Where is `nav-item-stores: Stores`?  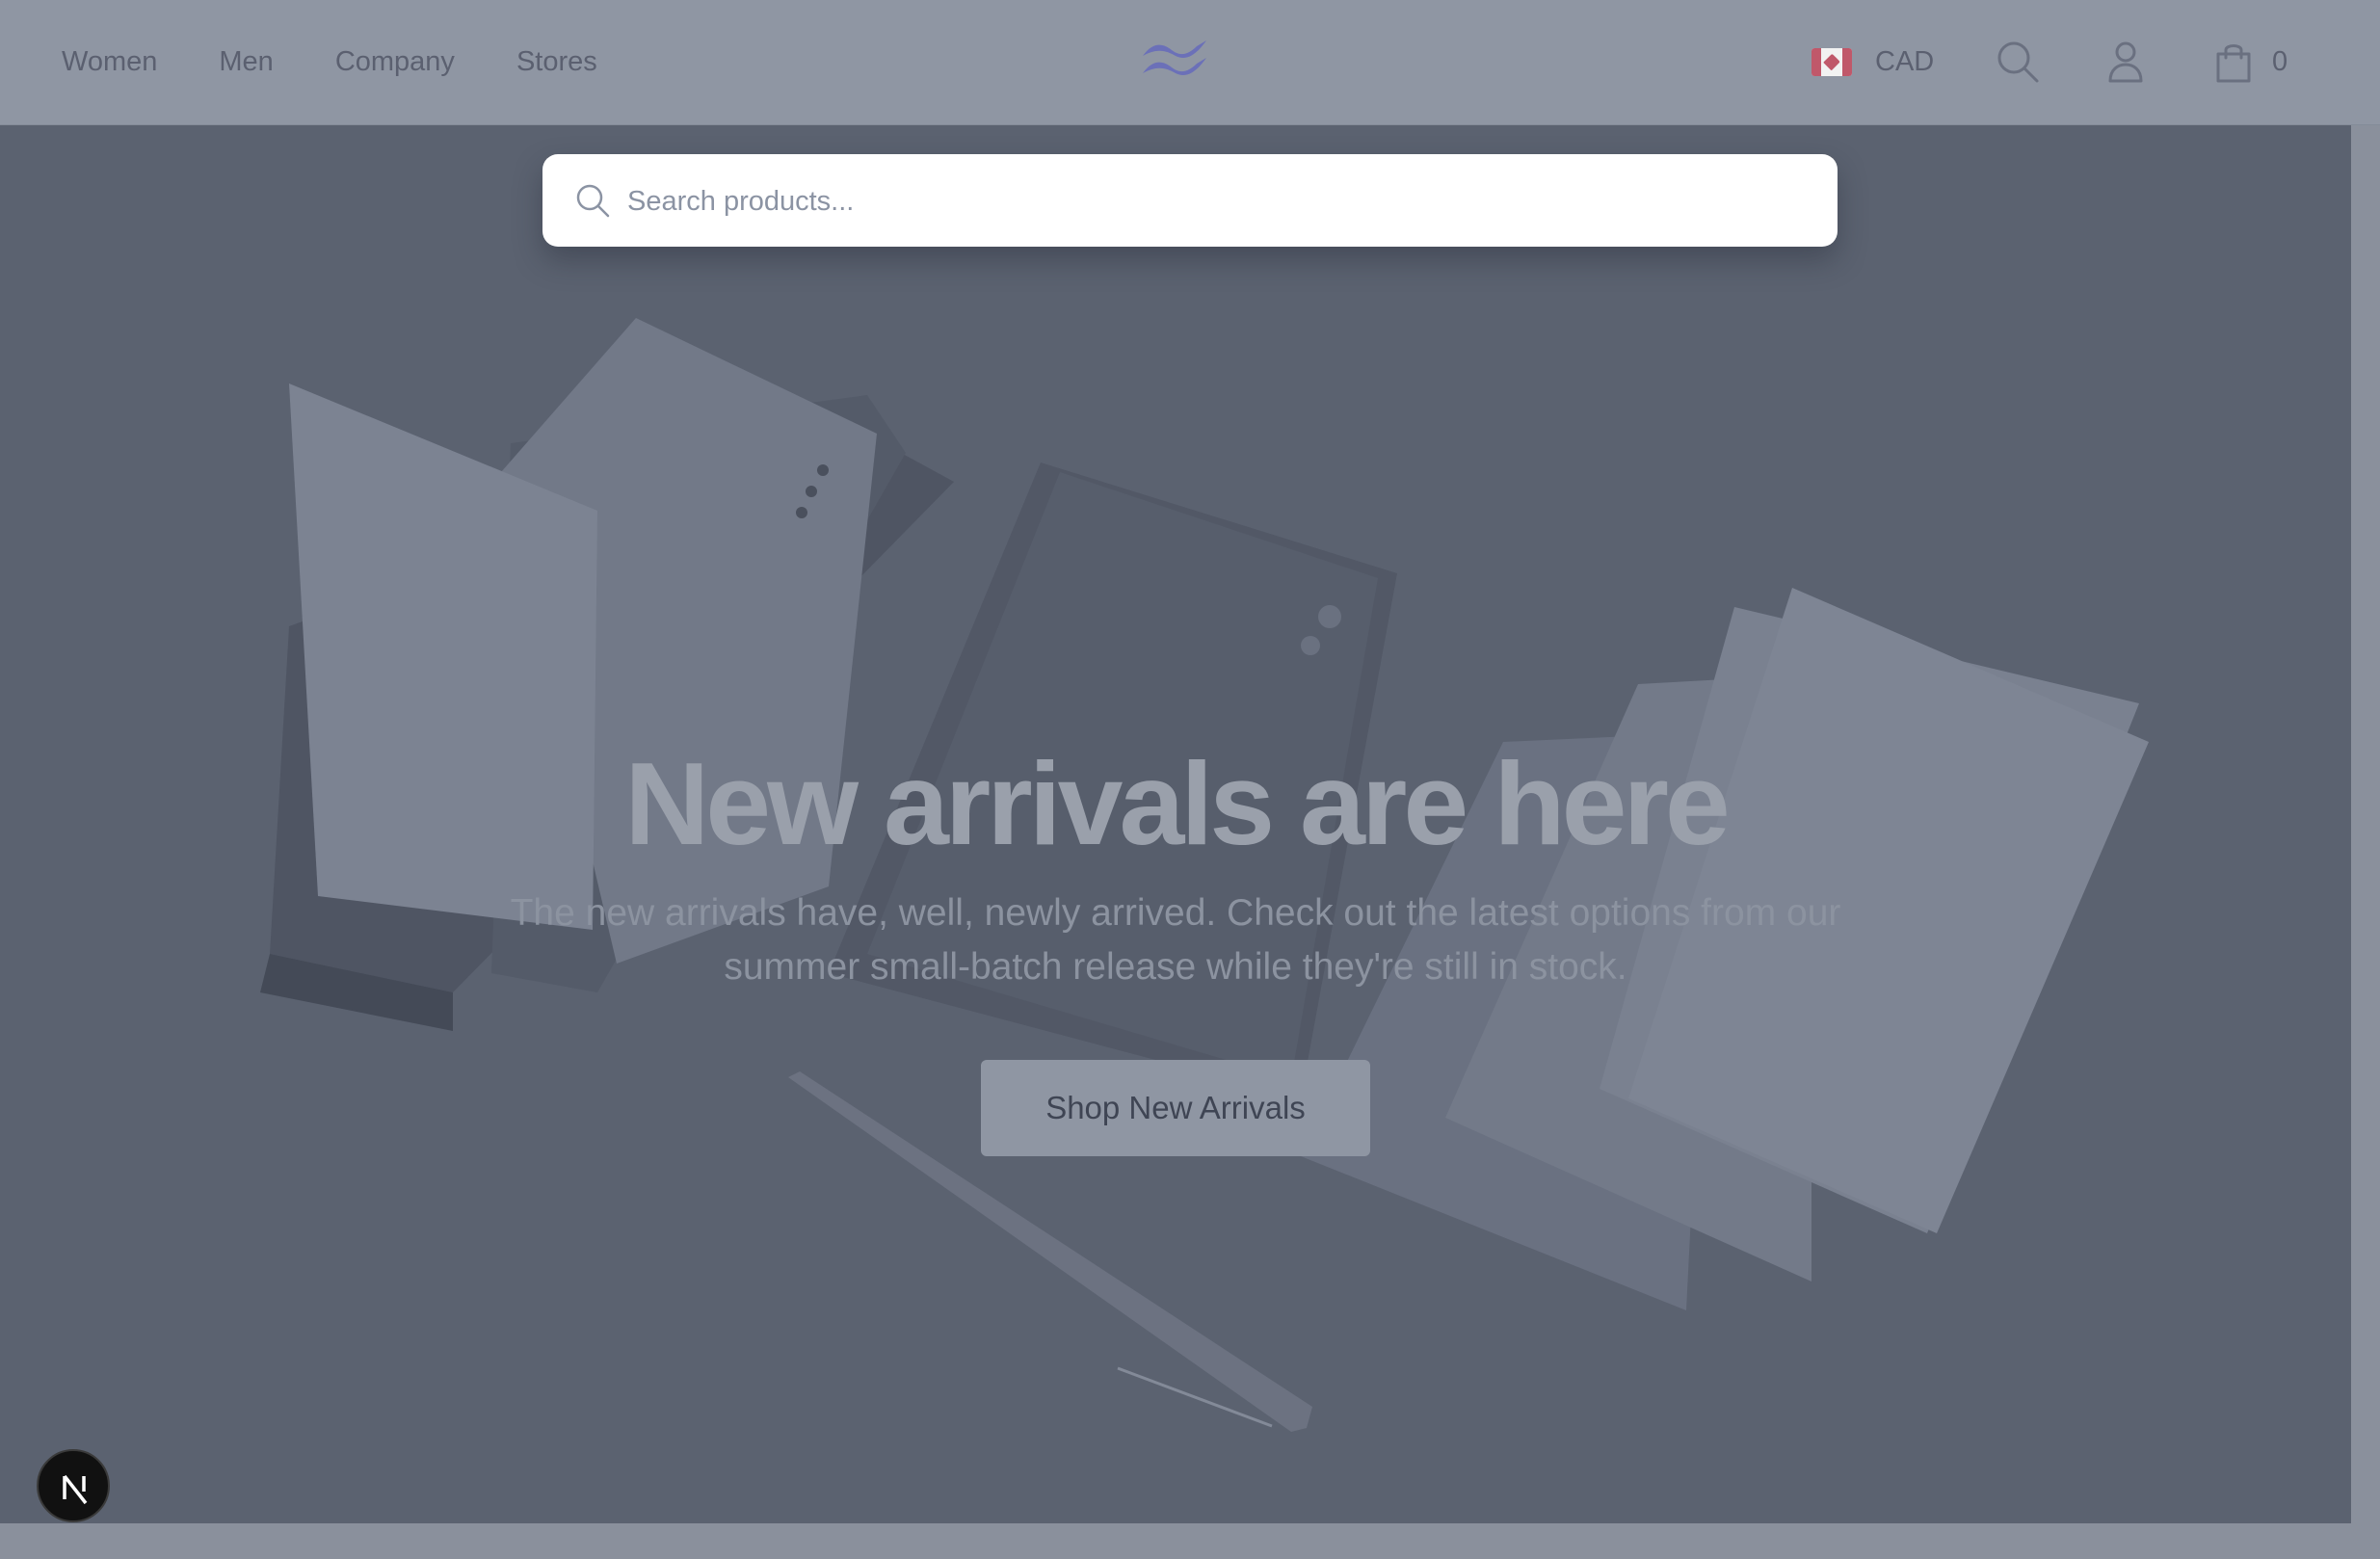 nav-item-stores: Stores is located at coordinates (557, 62).